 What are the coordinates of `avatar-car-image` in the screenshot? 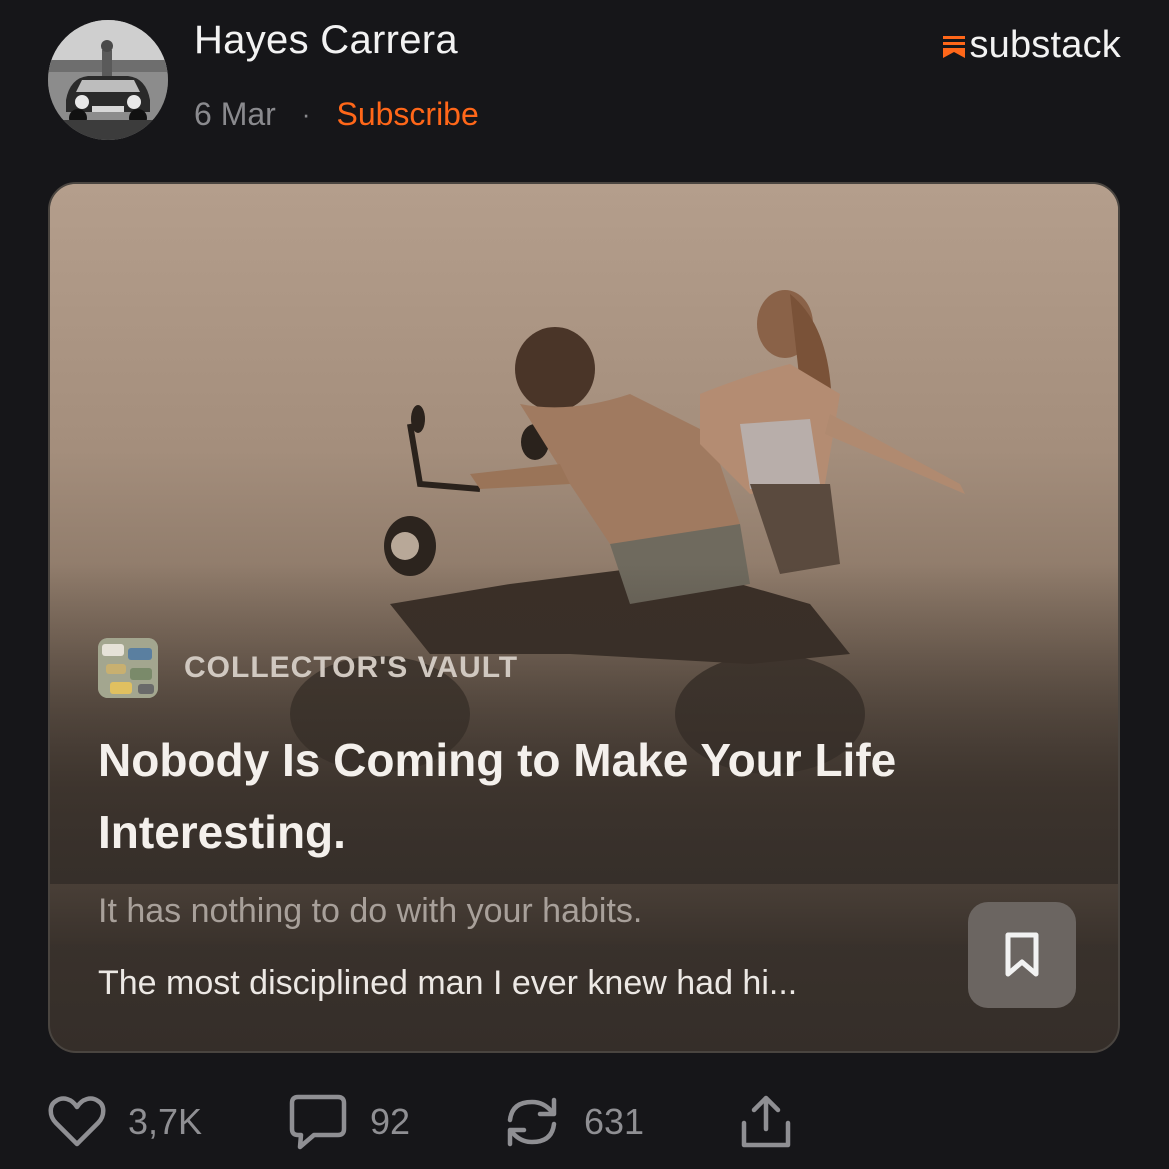 It's located at (108, 80).